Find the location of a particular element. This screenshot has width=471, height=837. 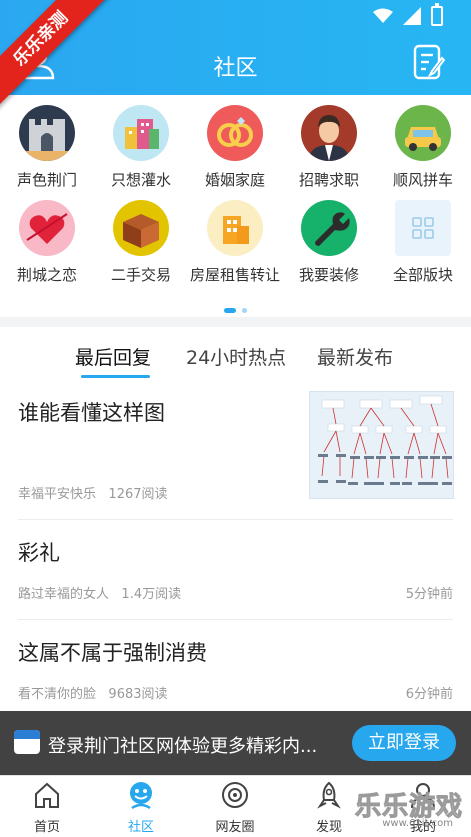

nav-friends: 网友圈 is located at coordinates (235, 807).